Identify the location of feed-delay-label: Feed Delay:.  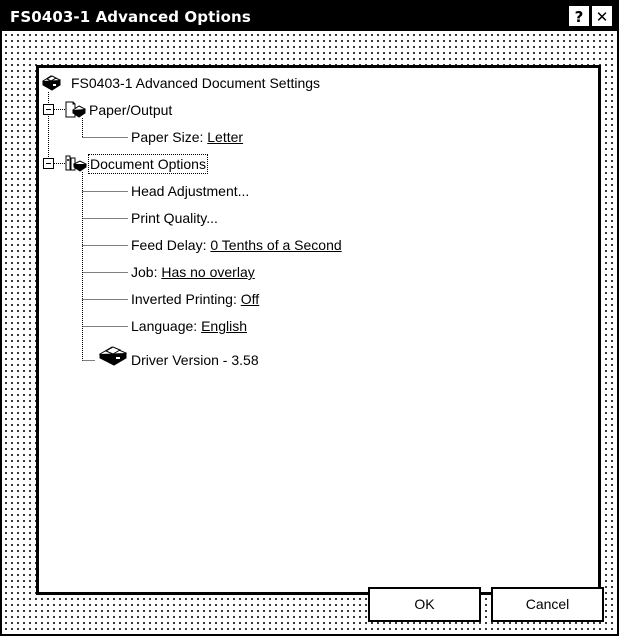
(169, 245).